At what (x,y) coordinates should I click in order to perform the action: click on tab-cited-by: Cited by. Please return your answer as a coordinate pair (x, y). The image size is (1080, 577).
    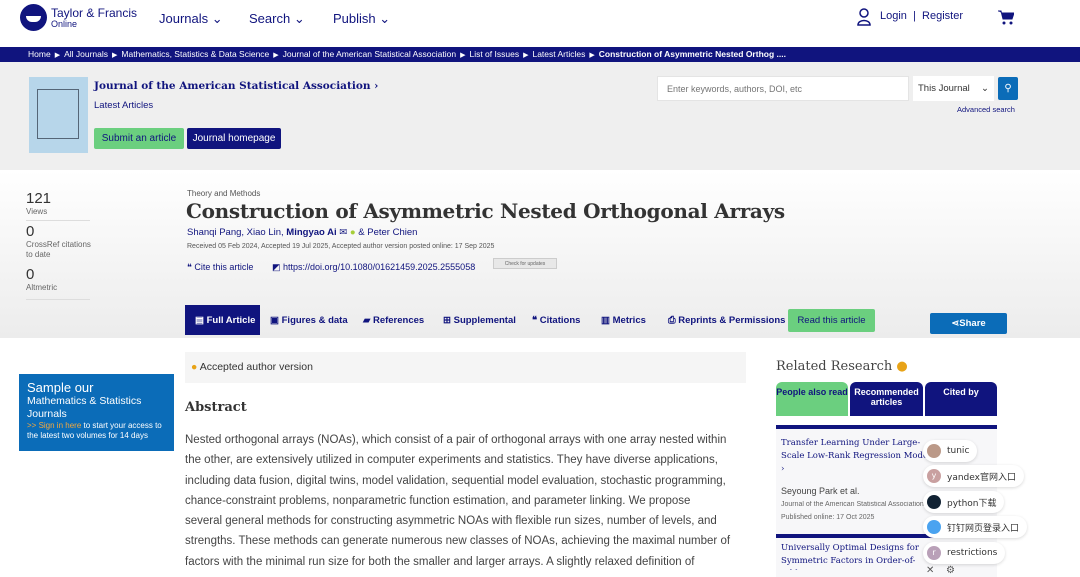
    Looking at the image, I should click on (961, 399).